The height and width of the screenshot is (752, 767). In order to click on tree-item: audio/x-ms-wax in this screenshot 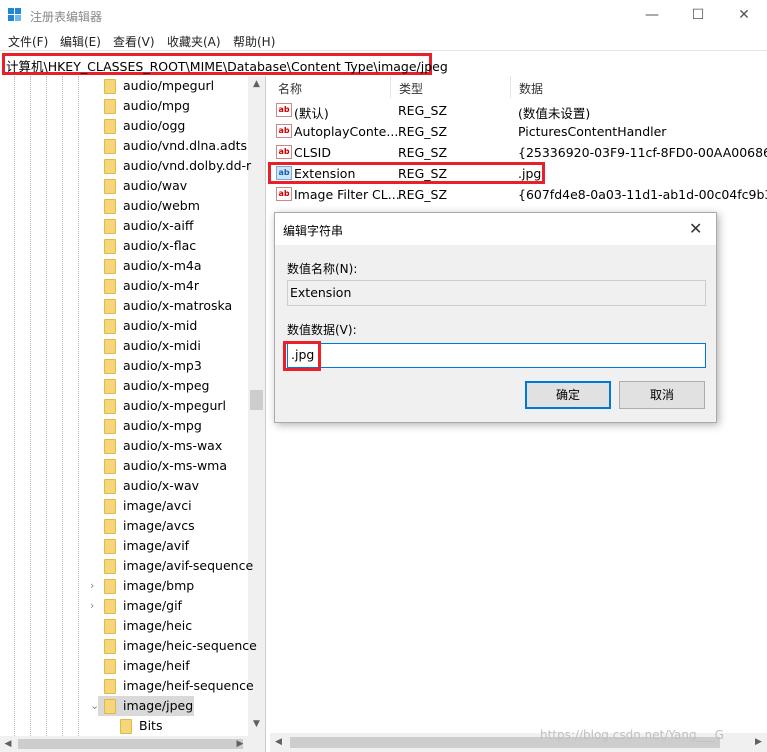, I will do `click(124, 446)`.